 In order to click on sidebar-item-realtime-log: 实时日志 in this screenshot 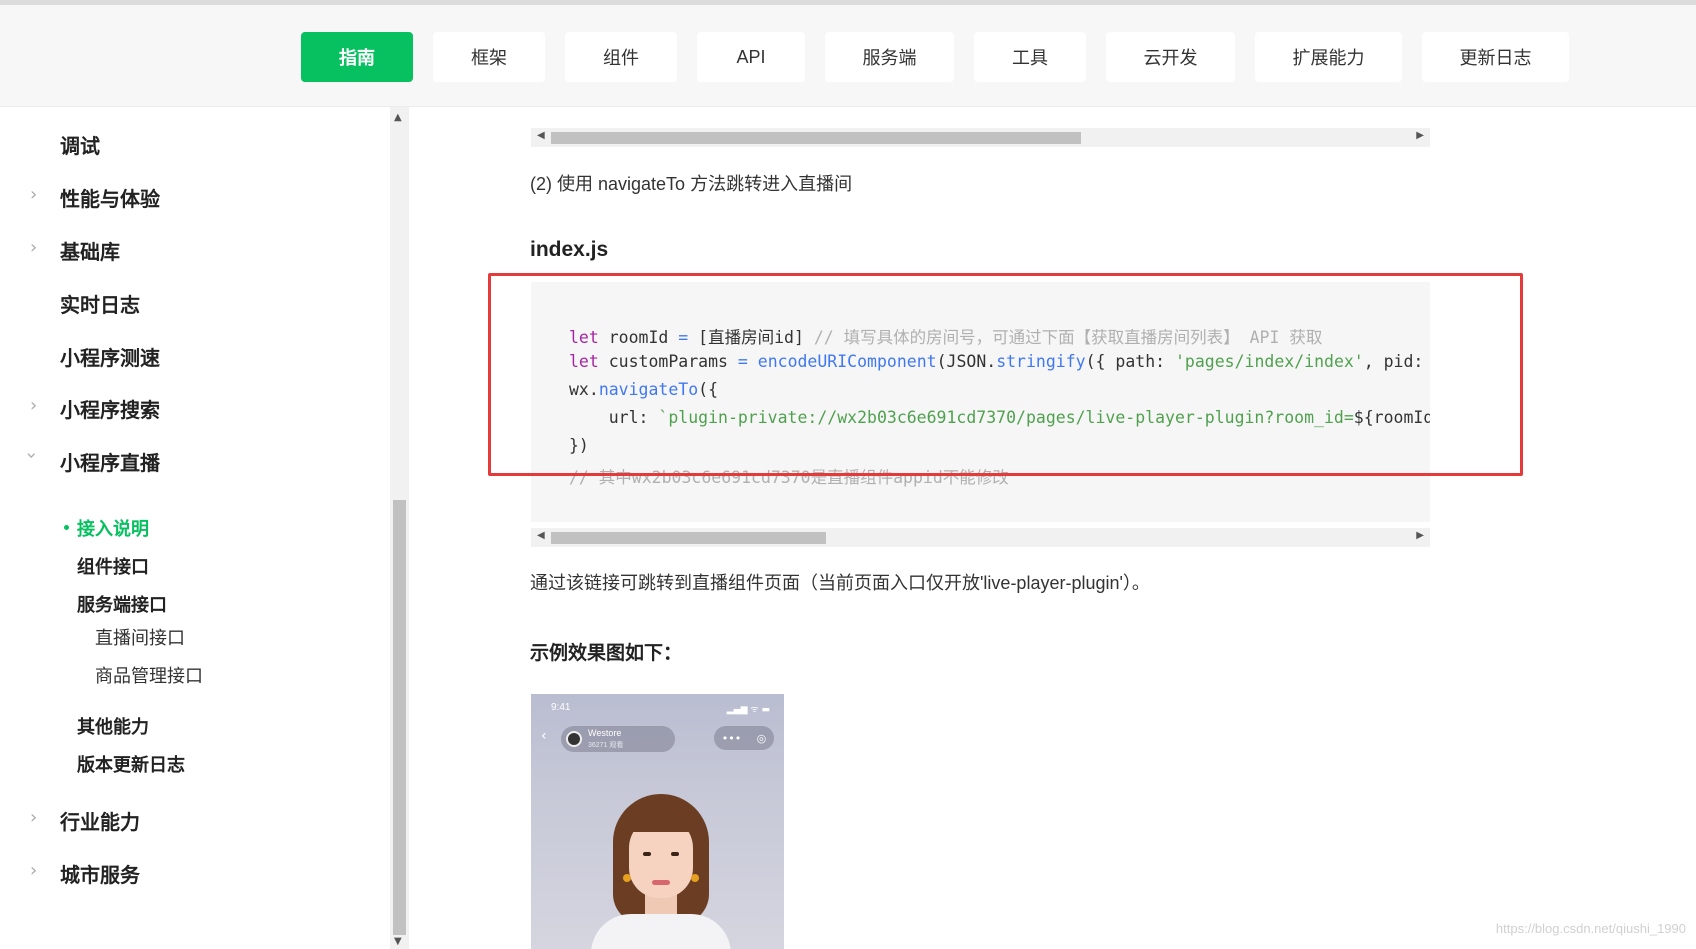, I will do `click(100, 303)`.